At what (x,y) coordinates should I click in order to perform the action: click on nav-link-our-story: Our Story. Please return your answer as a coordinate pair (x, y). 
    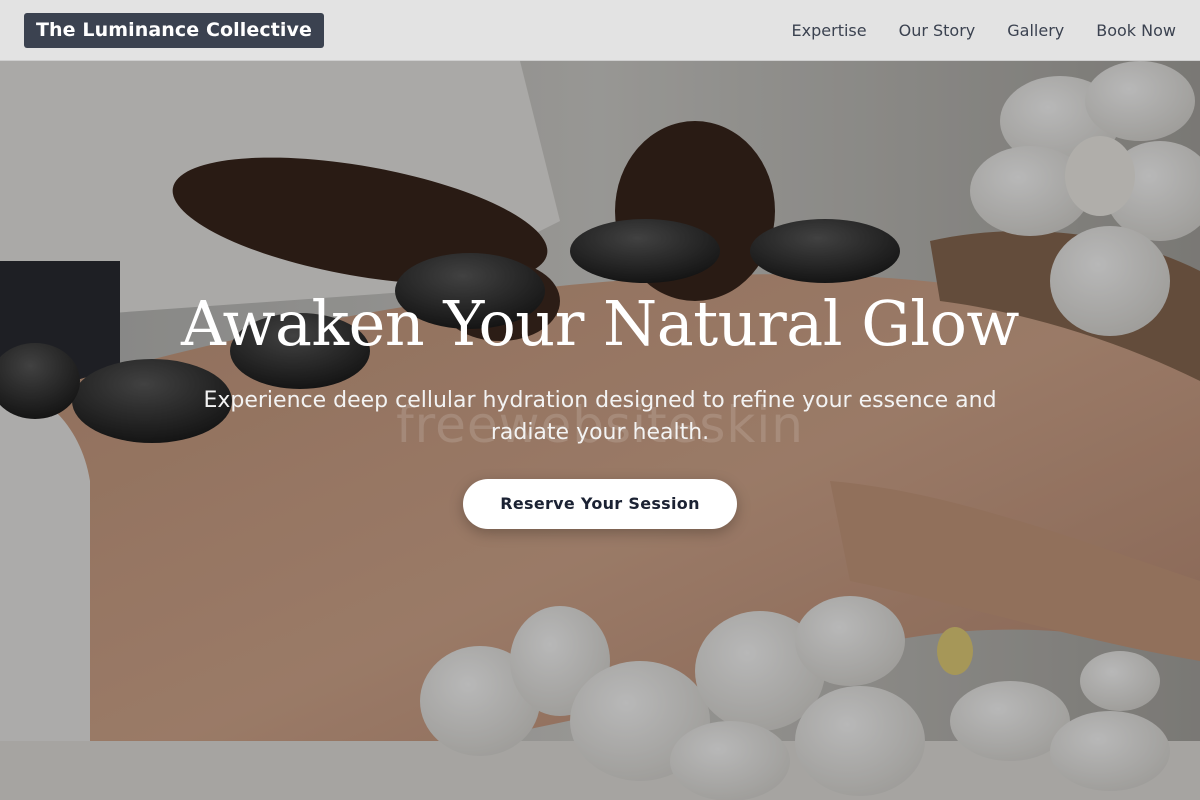
    Looking at the image, I should click on (937, 30).